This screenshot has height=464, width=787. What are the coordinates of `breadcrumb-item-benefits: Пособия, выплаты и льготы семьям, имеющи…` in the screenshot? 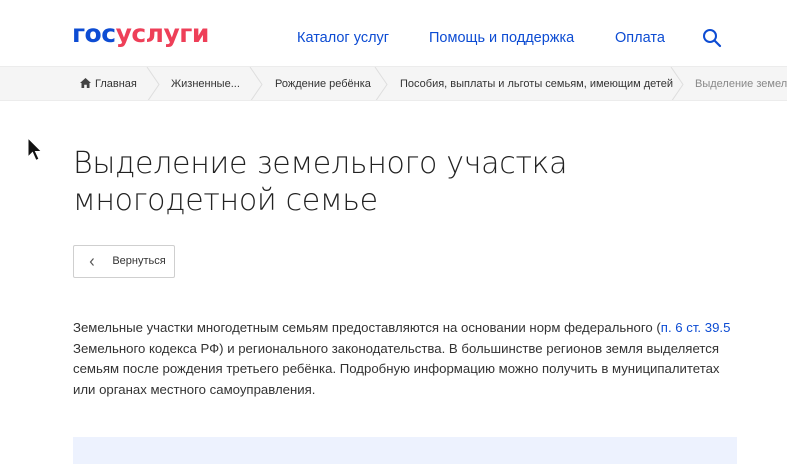 It's located at (536, 83).